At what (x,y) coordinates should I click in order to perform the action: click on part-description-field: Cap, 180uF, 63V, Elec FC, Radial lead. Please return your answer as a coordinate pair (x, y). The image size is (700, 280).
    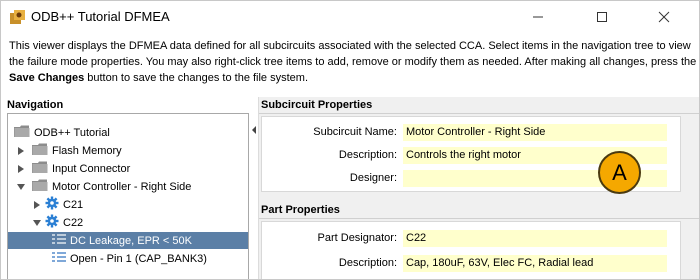
    Looking at the image, I should click on (535, 263).